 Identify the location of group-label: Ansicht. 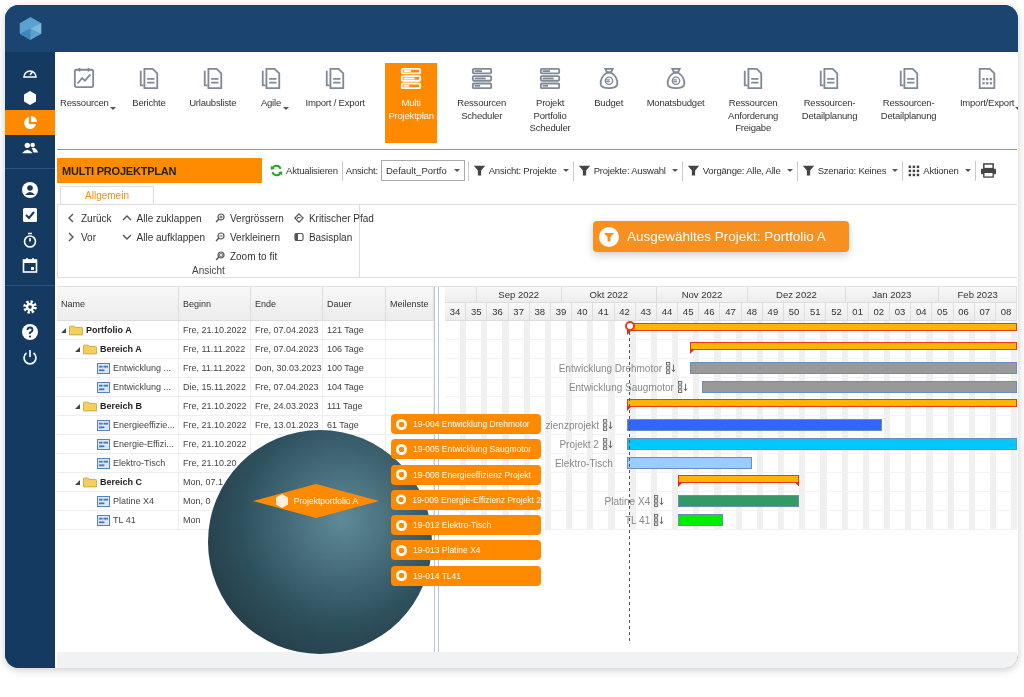
(208, 270).